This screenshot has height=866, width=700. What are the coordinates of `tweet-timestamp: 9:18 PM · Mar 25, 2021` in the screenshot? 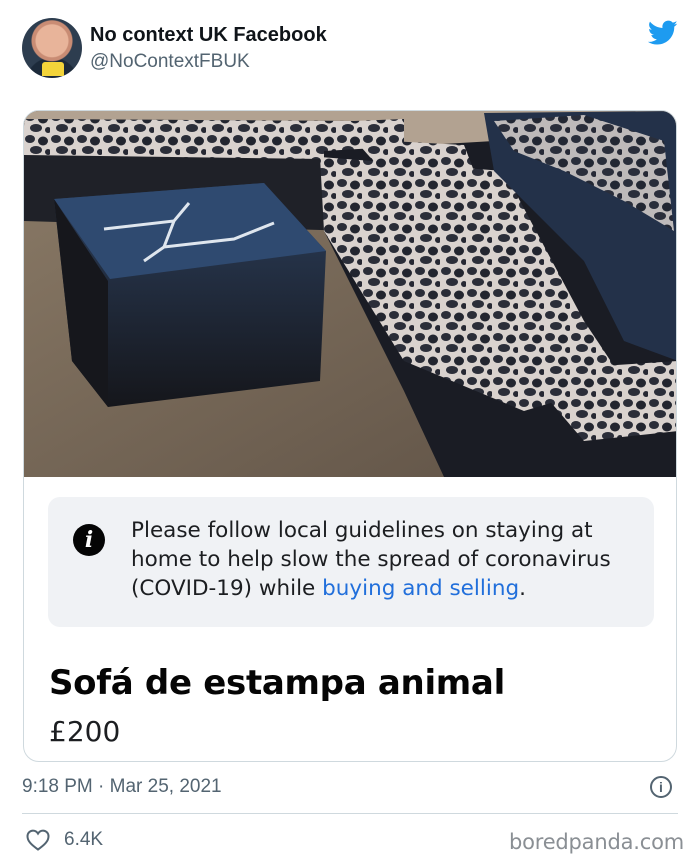 It's located at (122, 787).